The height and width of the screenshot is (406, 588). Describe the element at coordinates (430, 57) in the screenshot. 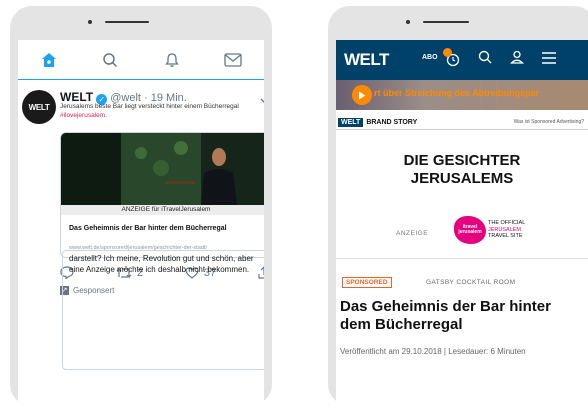

I see `abo-button: ABO` at that location.